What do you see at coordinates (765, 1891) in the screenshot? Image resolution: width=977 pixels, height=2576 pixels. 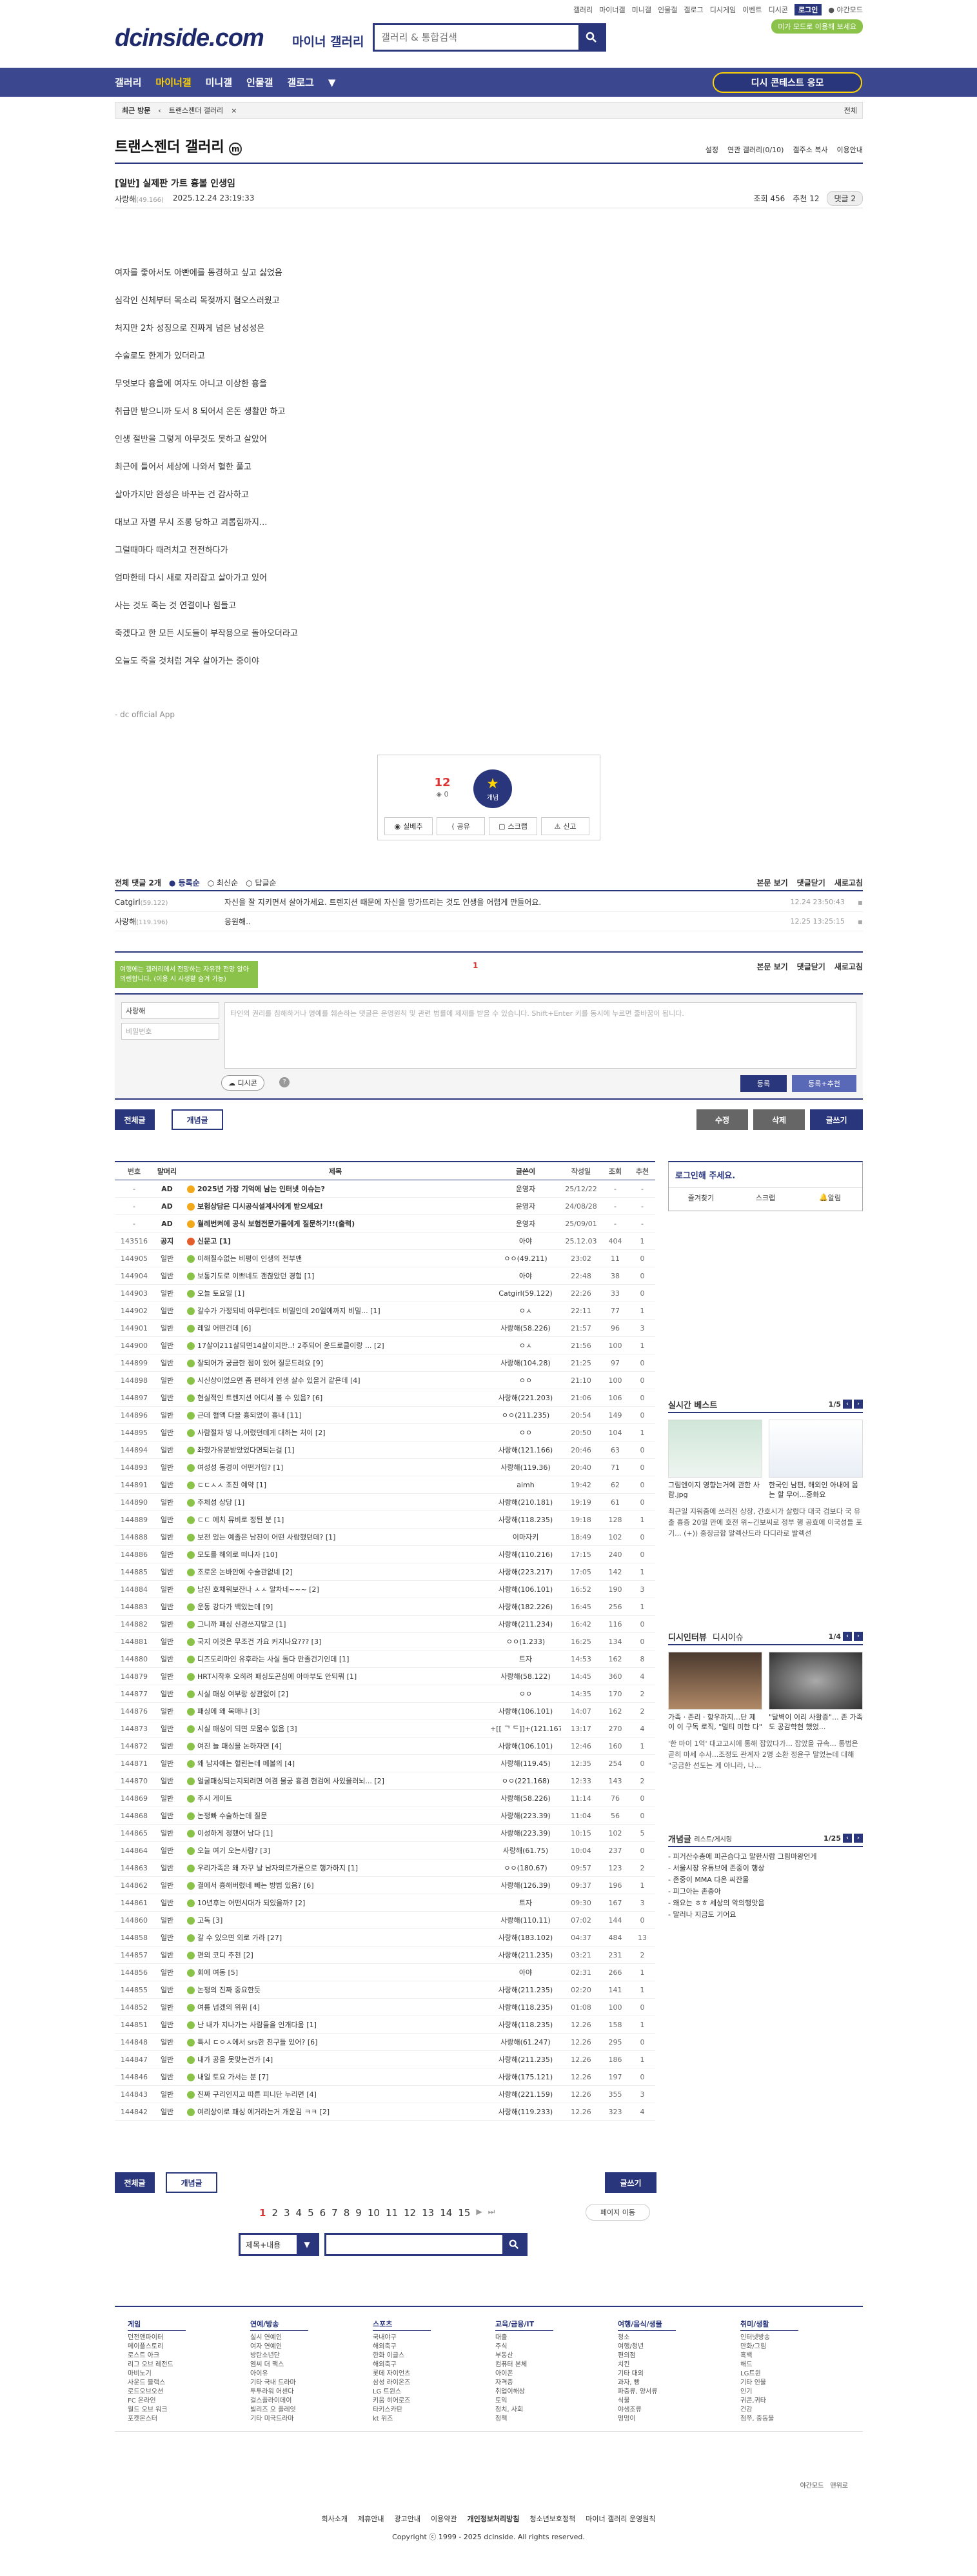 I see `concept-item: - 피그아는 존중아` at bounding box center [765, 1891].